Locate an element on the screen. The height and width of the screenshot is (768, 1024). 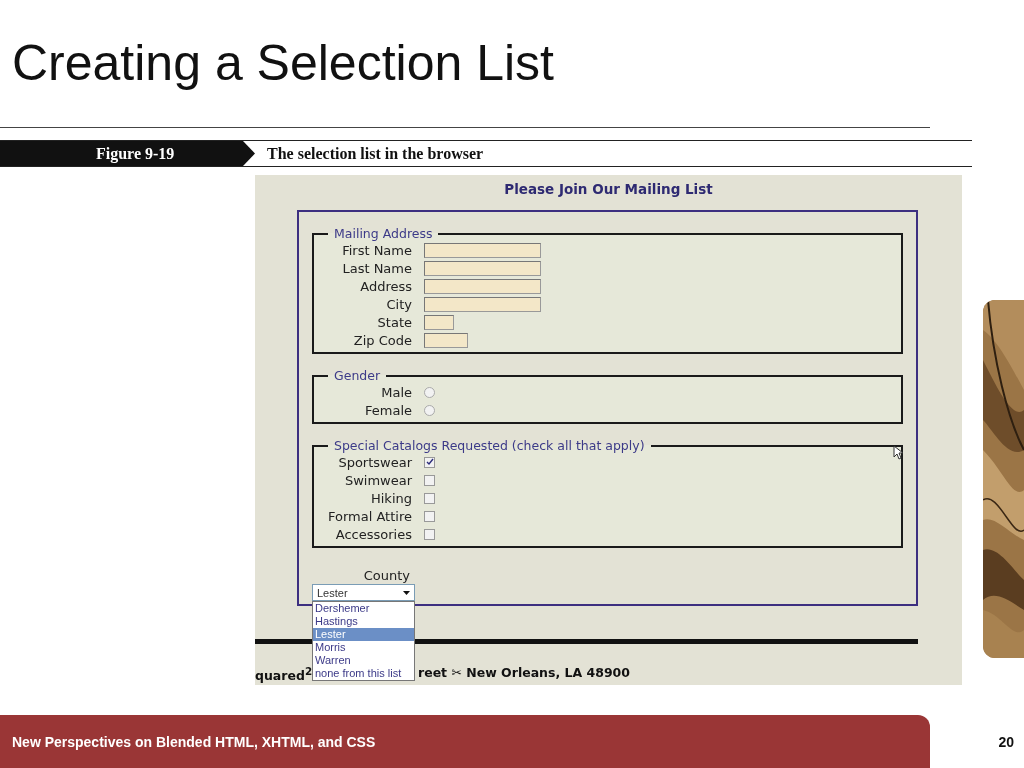
field-label: County is located at coordinates (386, 575).